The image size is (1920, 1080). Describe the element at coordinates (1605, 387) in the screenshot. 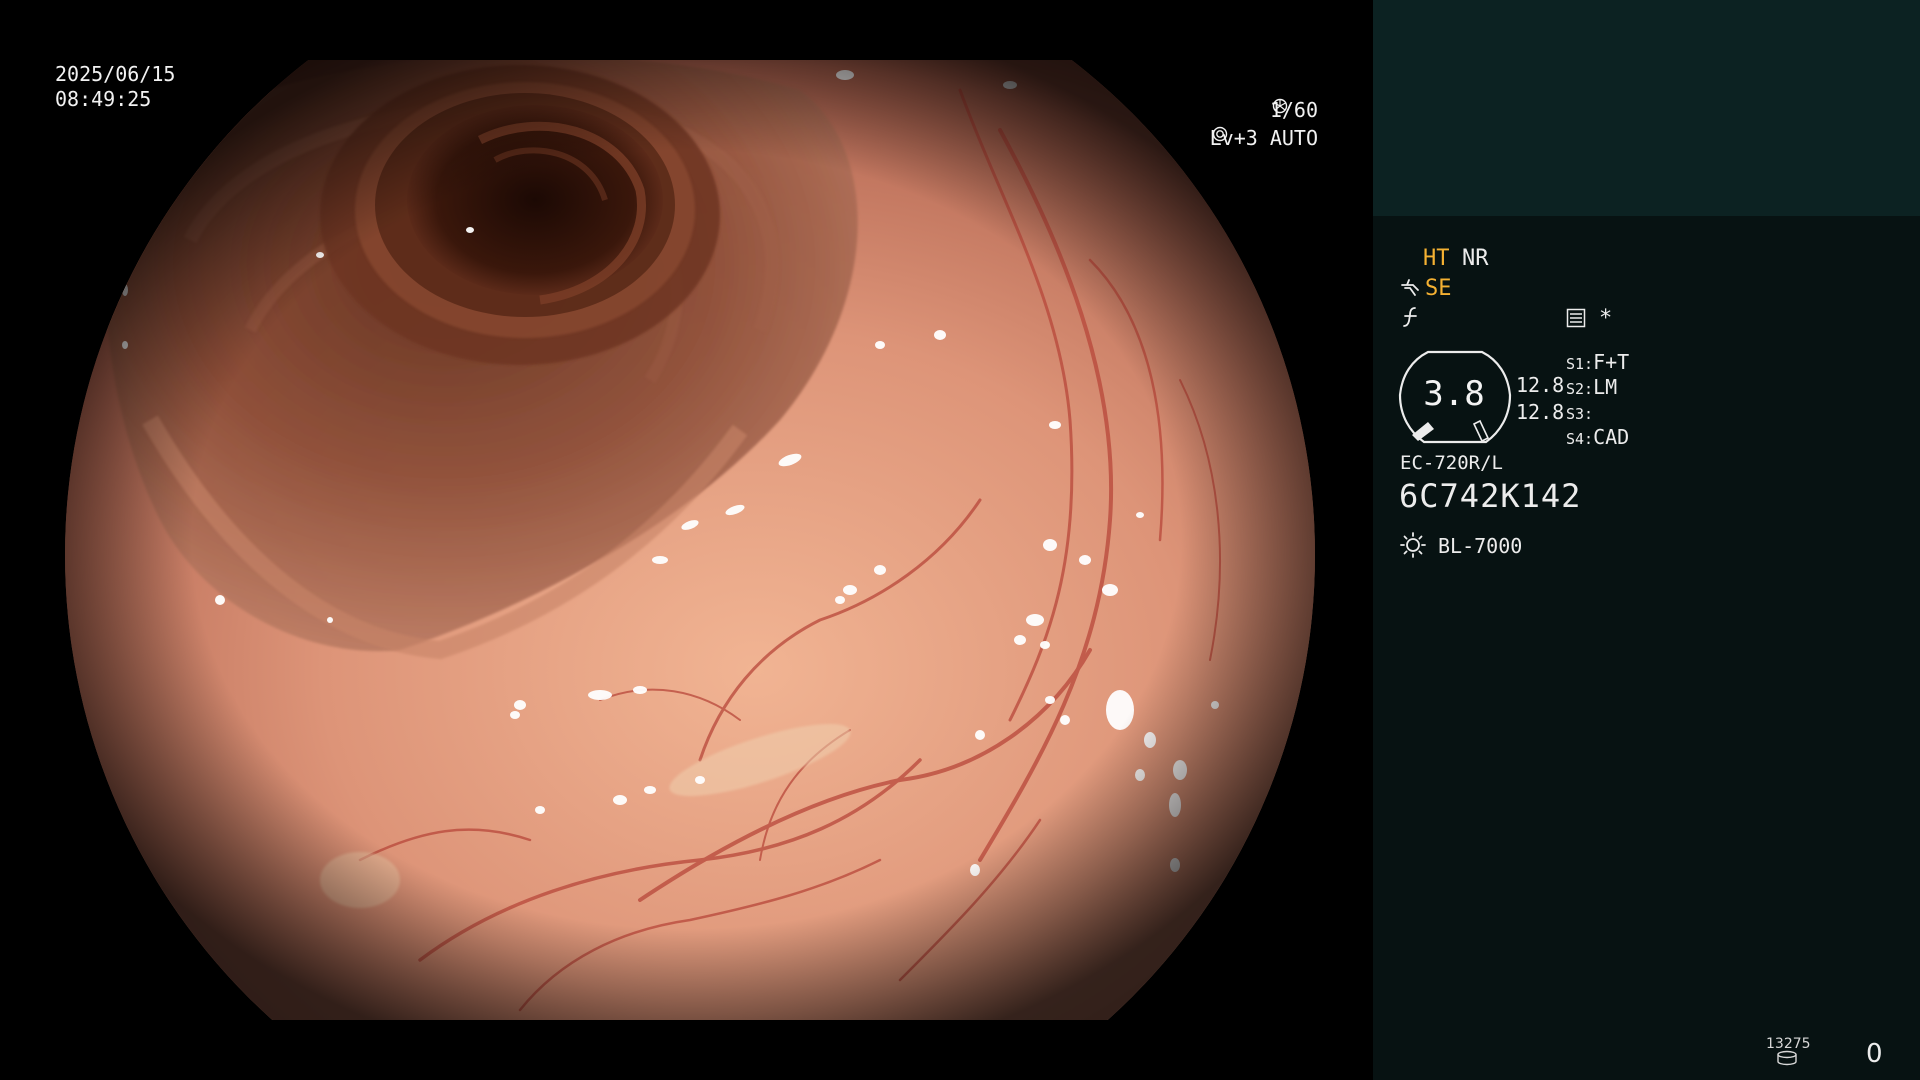

I see `switch-value: LM` at that location.